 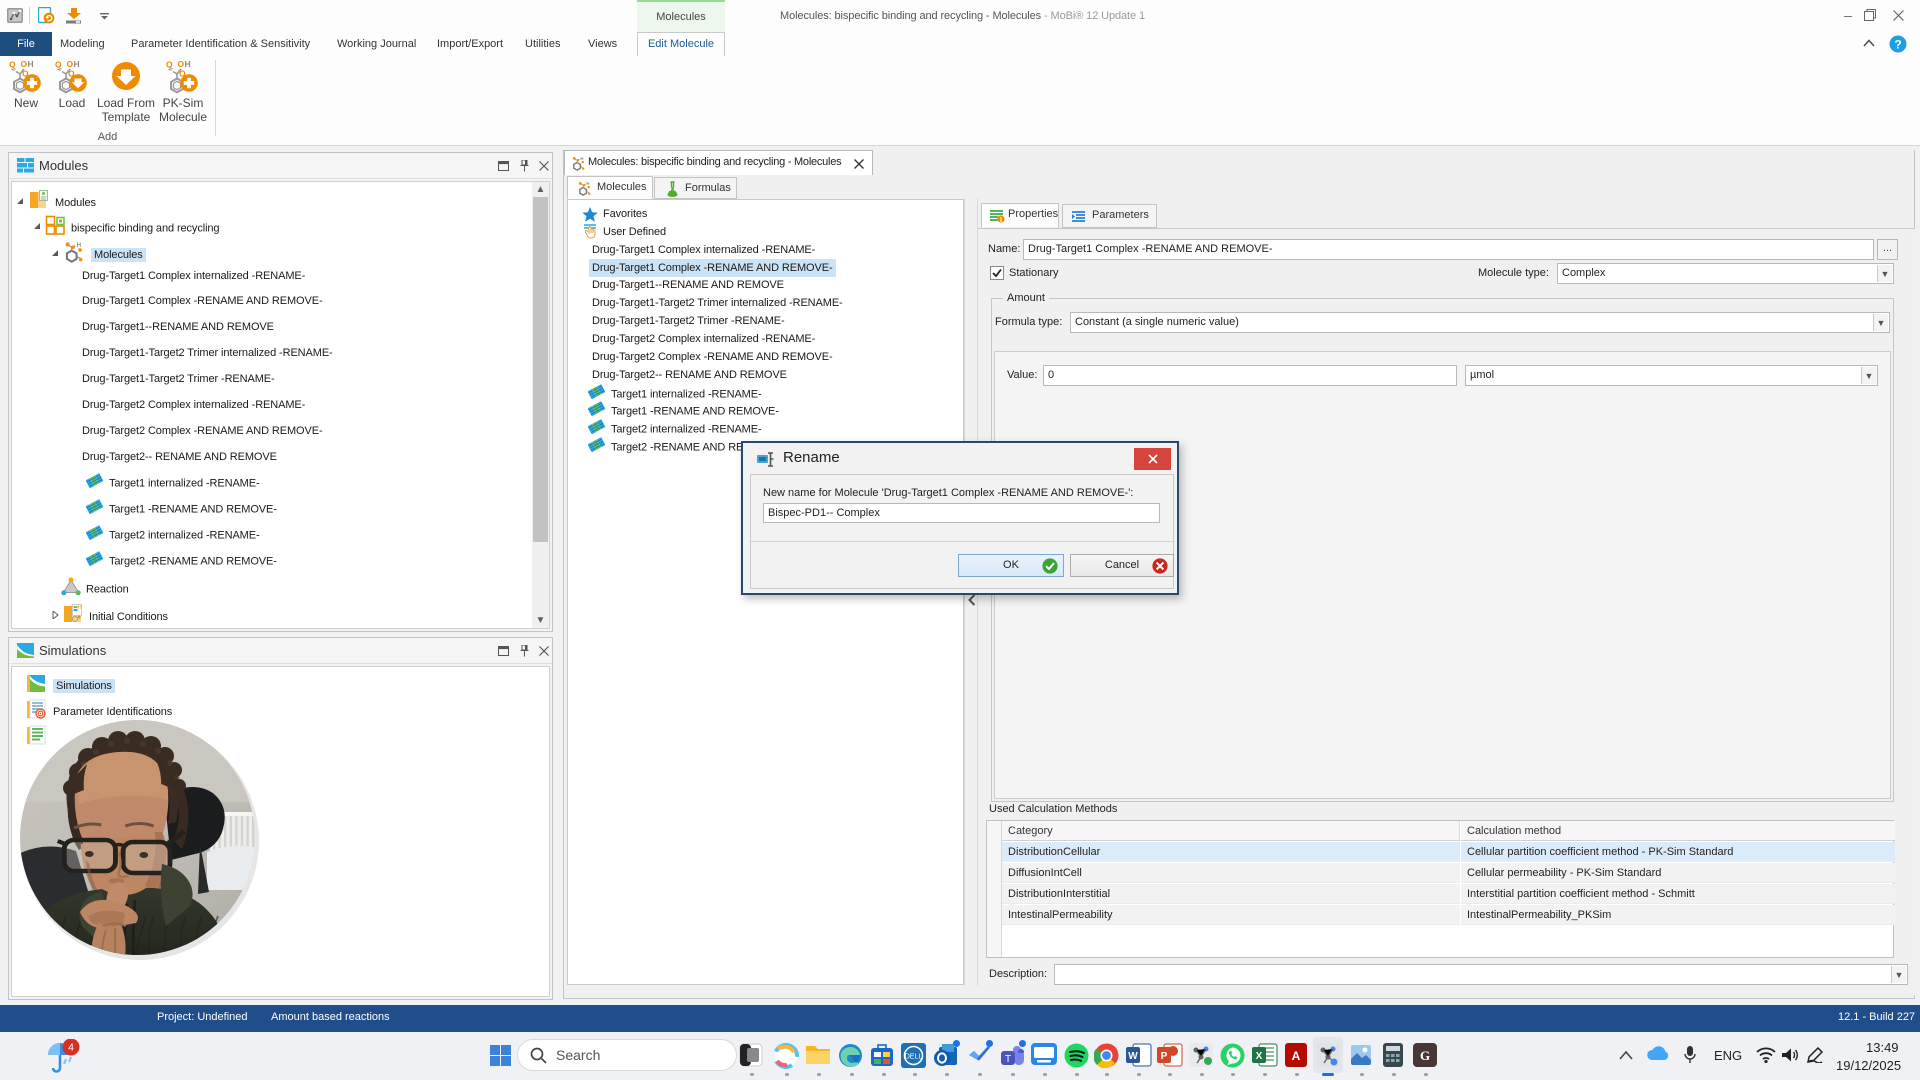 What do you see at coordinates (1133, 1056) in the screenshot?
I see `svg-text: W` at bounding box center [1133, 1056].